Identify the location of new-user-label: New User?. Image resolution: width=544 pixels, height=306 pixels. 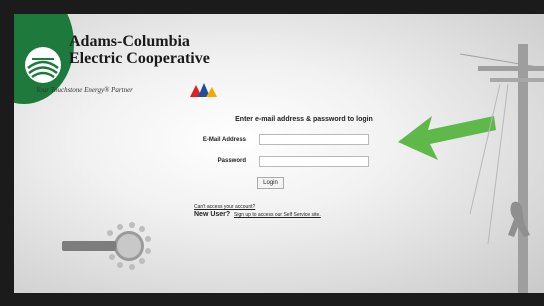
(212, 214).